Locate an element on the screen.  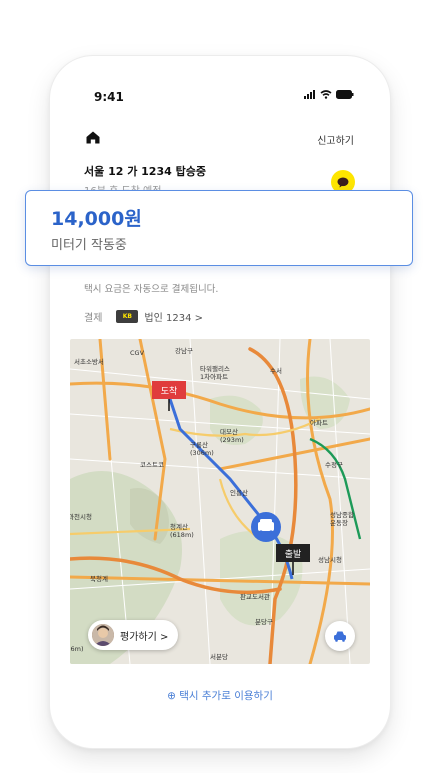
report-button: 신고하기 is located at coordinates (335, 139).